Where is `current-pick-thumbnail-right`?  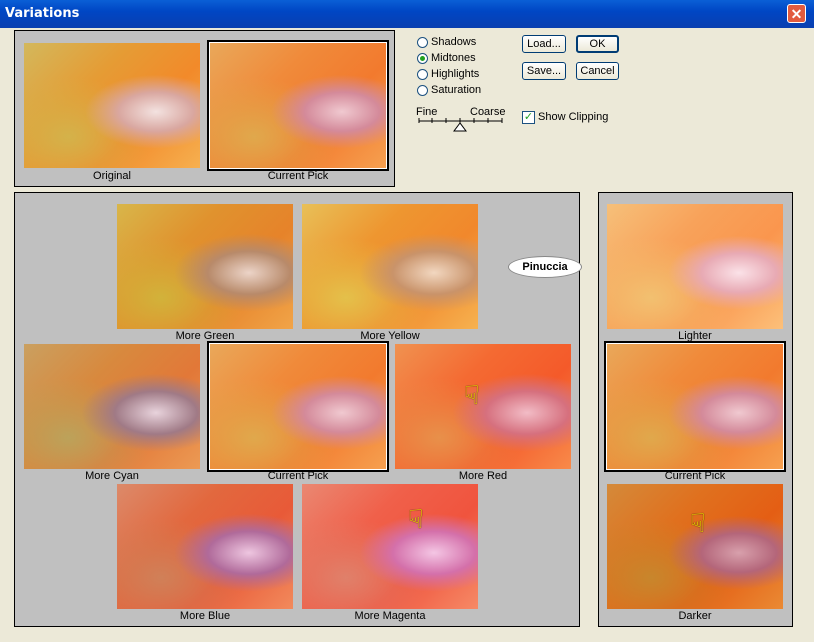
current-pick-thumbnail-right is located at coordinates (695, 406).